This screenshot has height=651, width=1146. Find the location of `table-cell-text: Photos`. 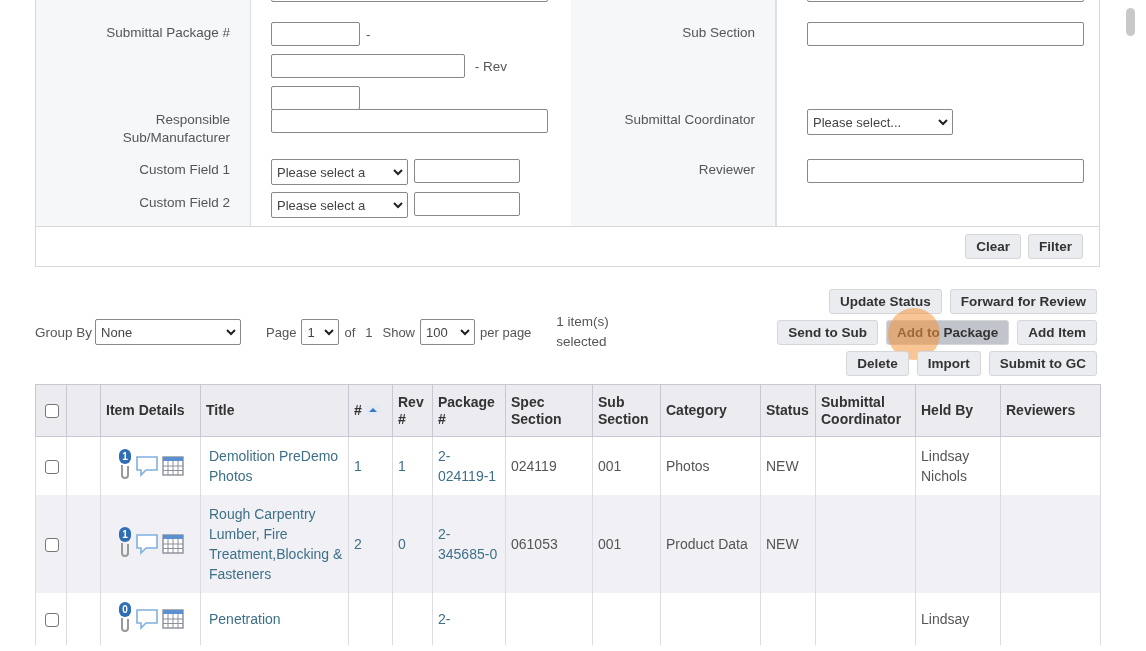

table-cell-text: Photos is located at coordinates (688, 466).